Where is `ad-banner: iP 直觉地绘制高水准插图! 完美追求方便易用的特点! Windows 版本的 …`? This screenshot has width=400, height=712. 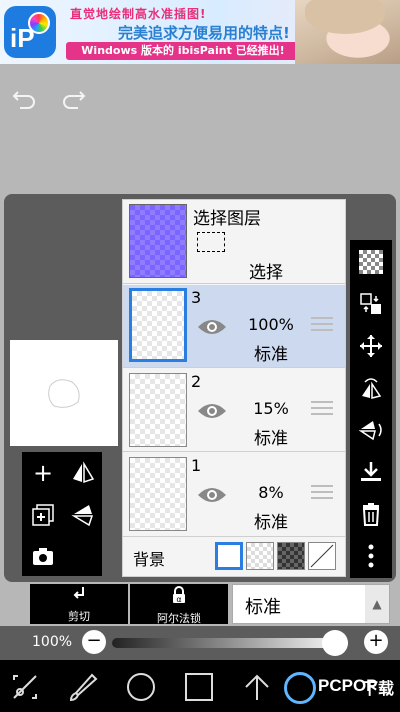 ad-banner: iP 直觉地绘制高水准插图! 完美追求方便易用的特点! Windows 版本的 … is located at coordinates (200, 32).